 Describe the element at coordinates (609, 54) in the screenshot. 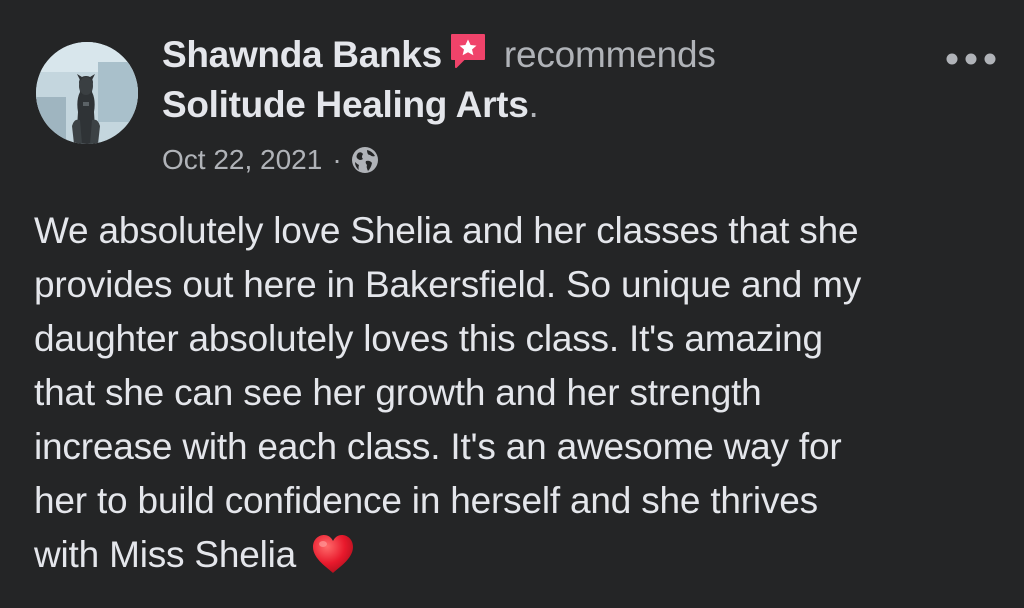

I see `recommends-label: recommends` at that location.